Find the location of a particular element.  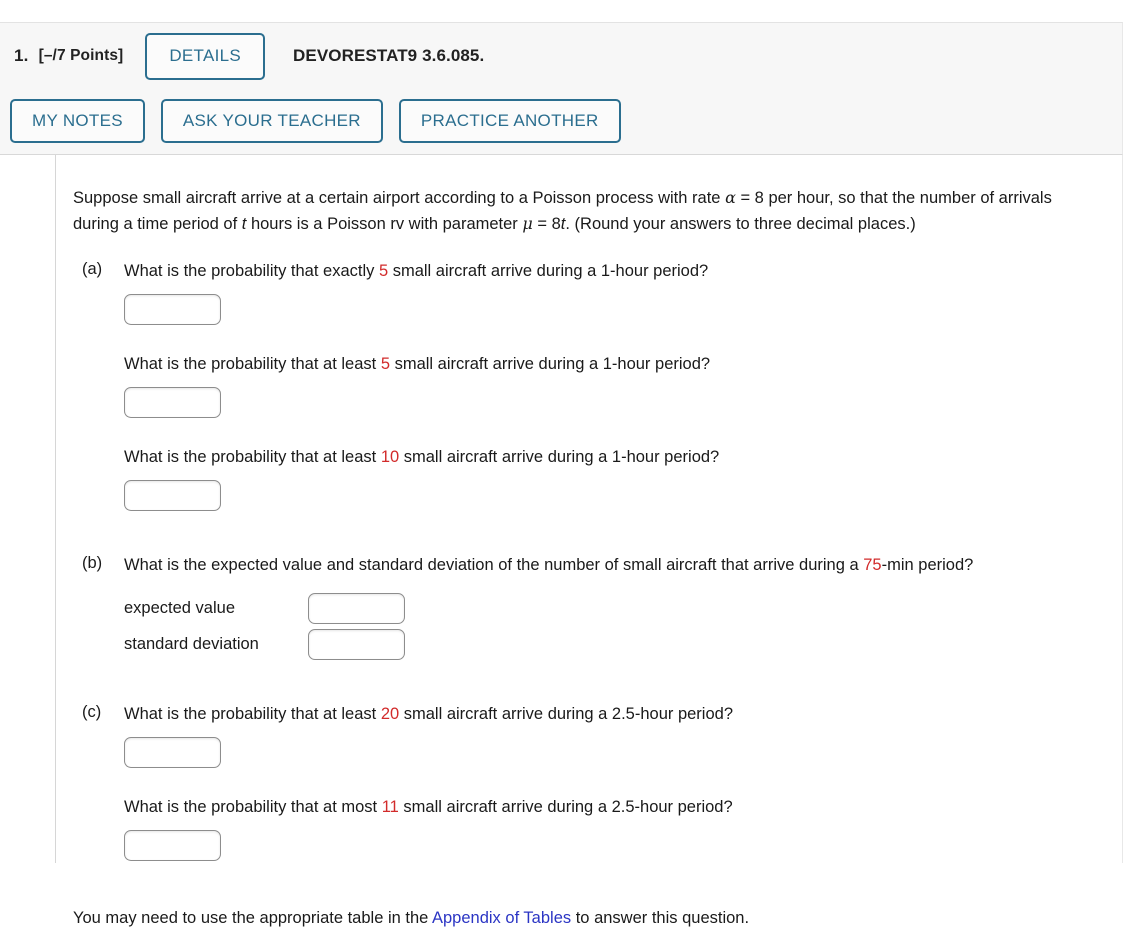

part-b-expected-value-row: expected value is located at coordinates (618, 608).